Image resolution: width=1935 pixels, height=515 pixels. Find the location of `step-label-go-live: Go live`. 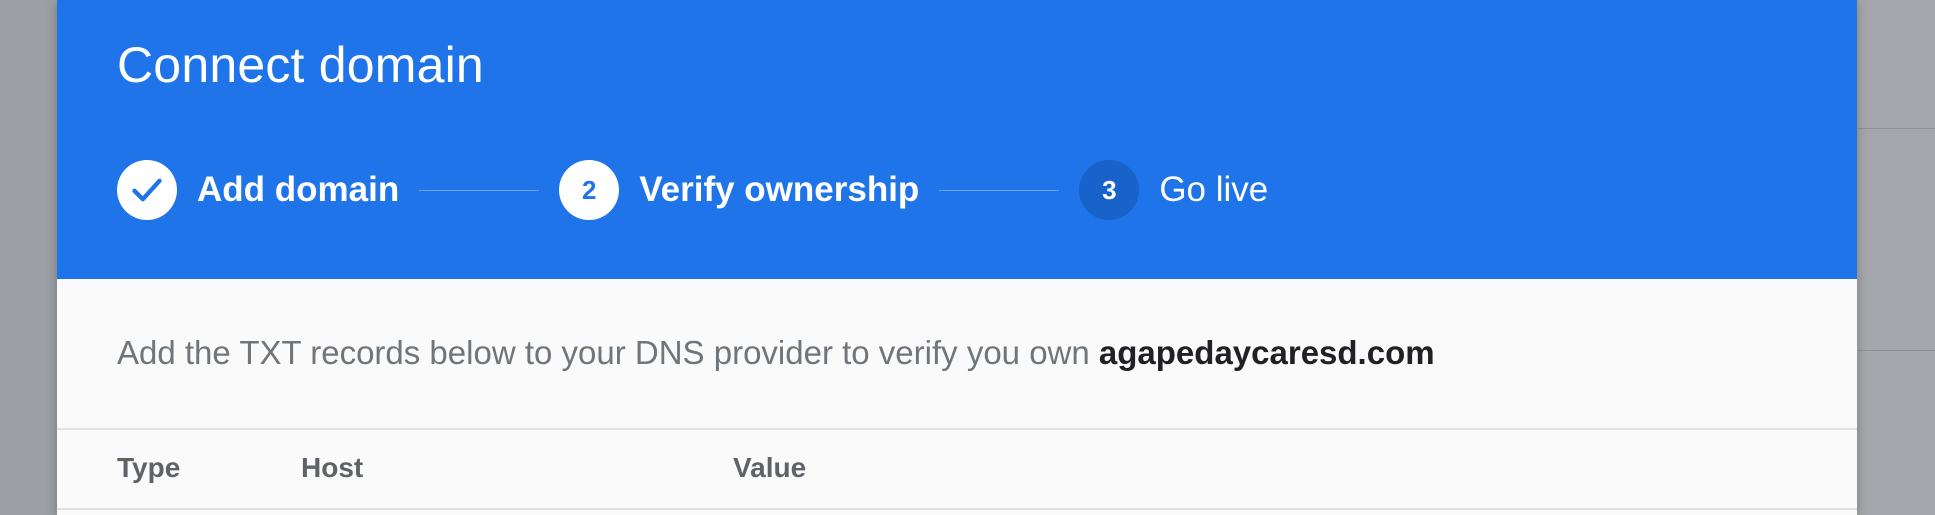

step-label-go-live: Go live is located at coordinates (1214, 189).